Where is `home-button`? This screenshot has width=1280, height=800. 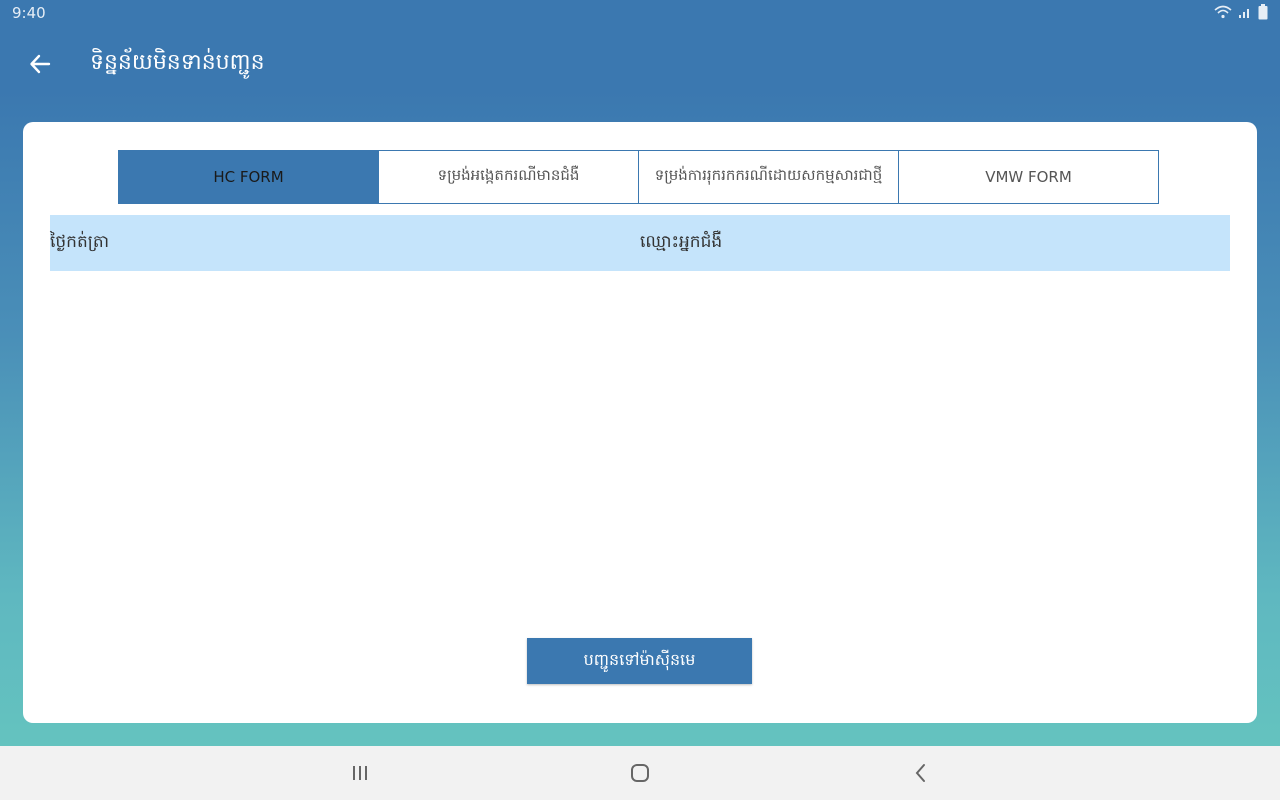 home-button is located at coordinates (640, 773).